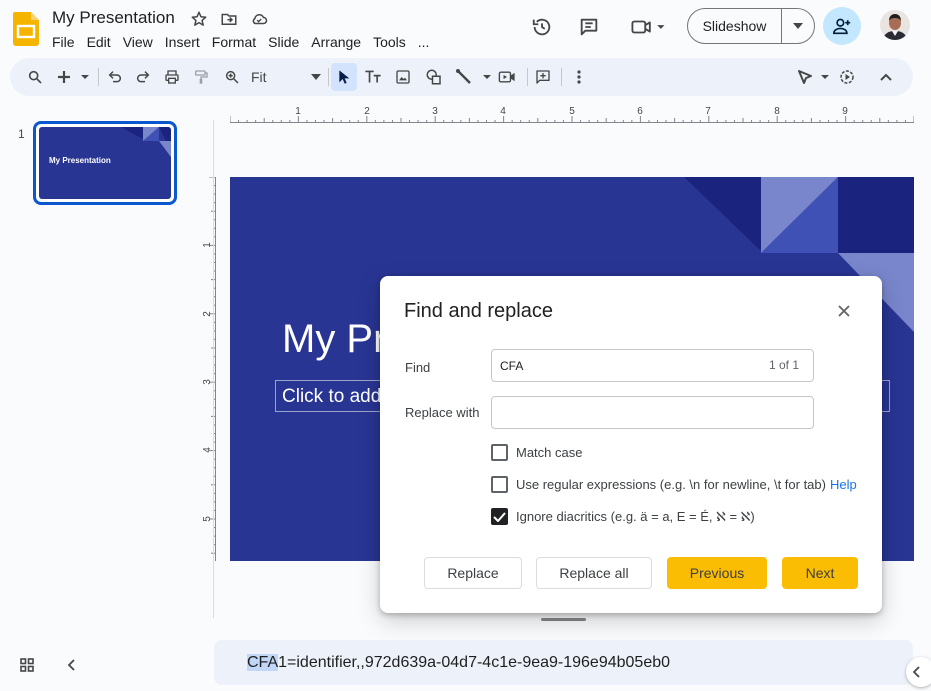  Describe the element at coordinates (845, 111) in the screenshot. I see `ruler-label: 9` at that location.